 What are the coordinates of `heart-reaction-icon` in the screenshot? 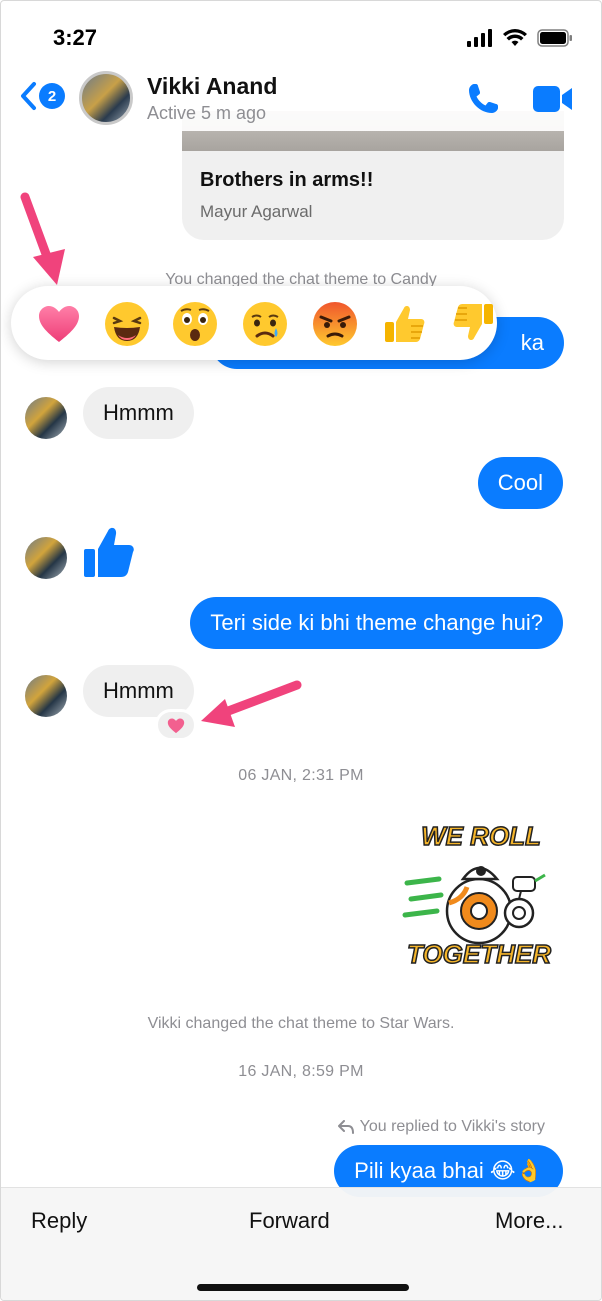 It's located at (59, 324).